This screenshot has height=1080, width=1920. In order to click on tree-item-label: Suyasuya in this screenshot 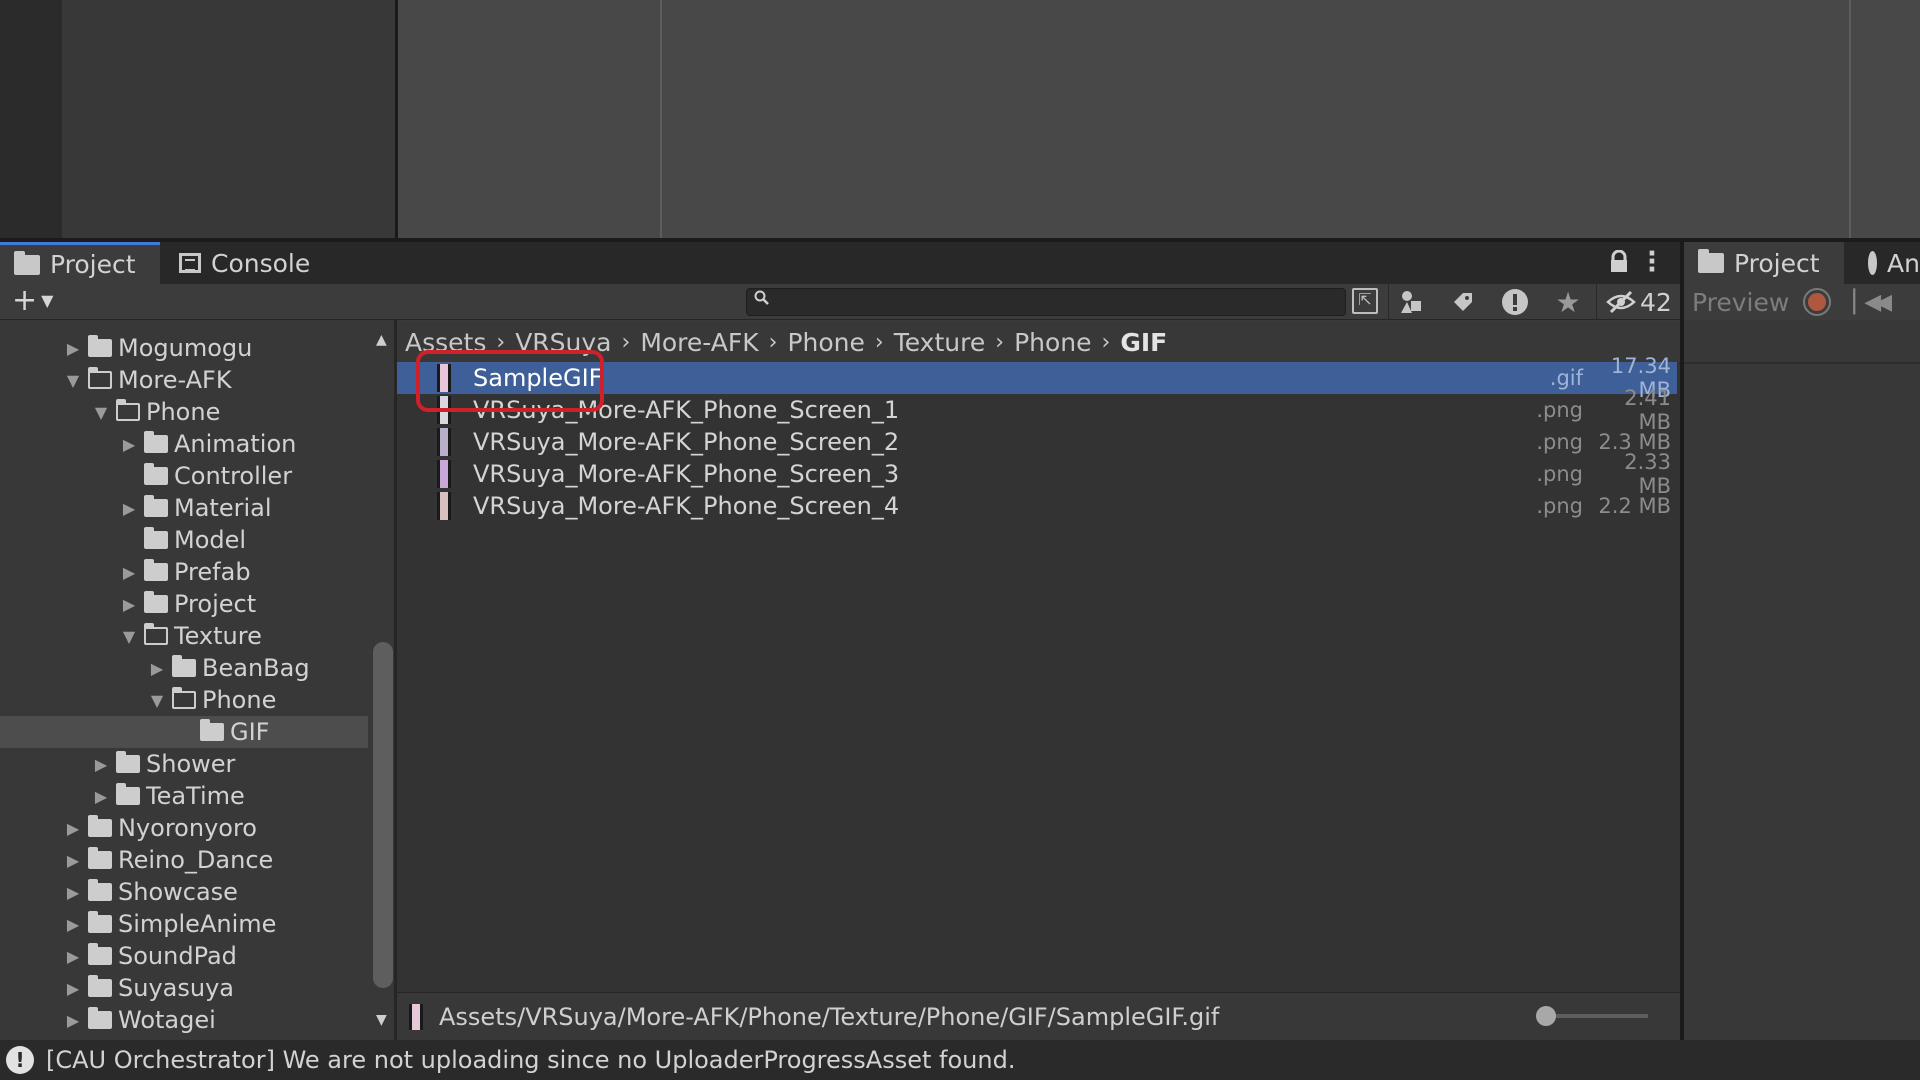, I will do `click(176, 988)`.